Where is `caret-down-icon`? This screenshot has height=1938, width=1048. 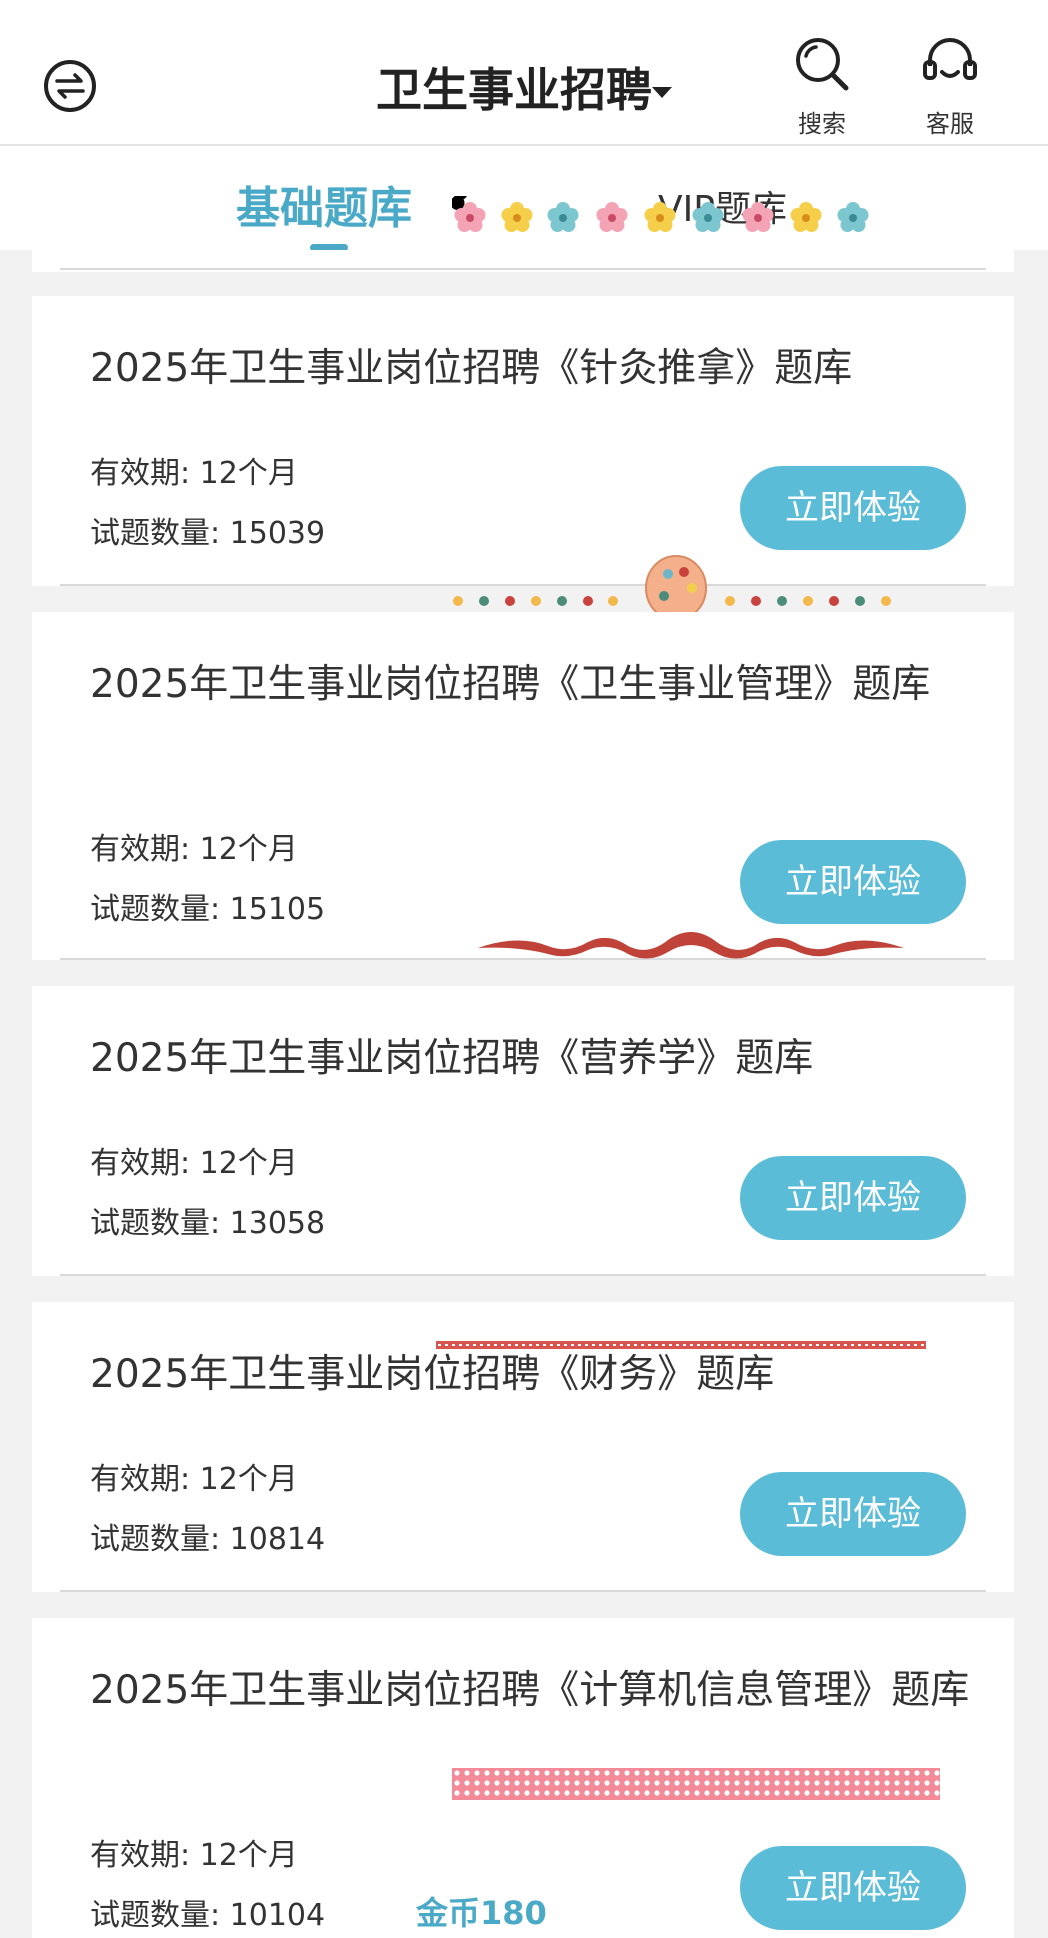 caret-down-icon is located at coordinates (662, 92).